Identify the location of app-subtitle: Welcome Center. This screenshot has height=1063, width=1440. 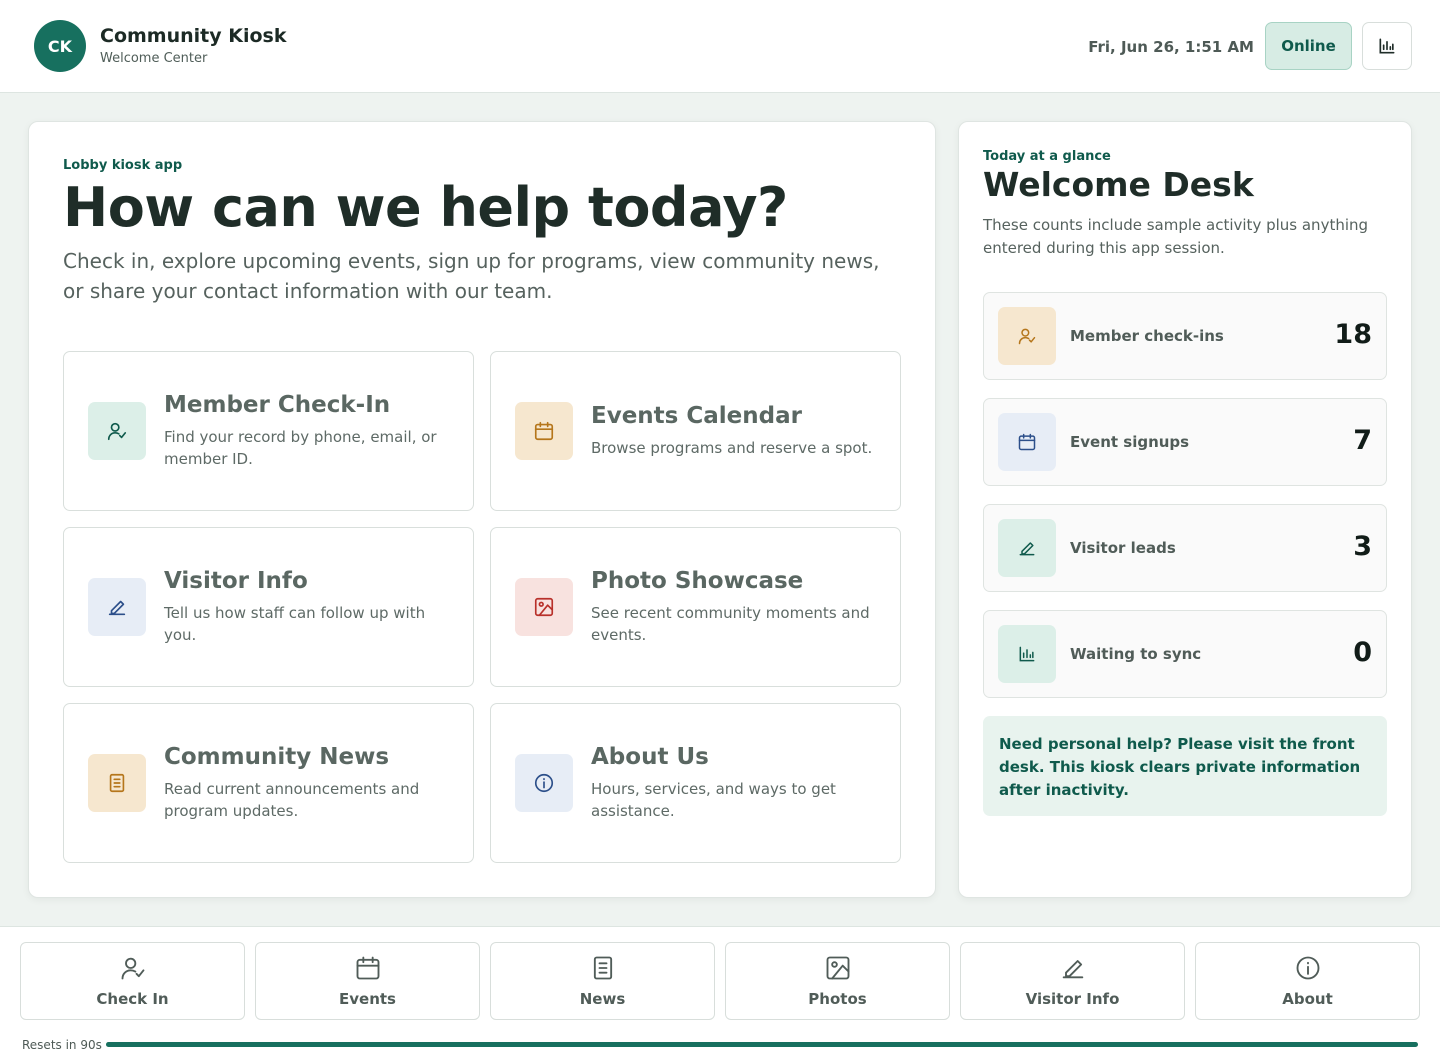
(154, 58).